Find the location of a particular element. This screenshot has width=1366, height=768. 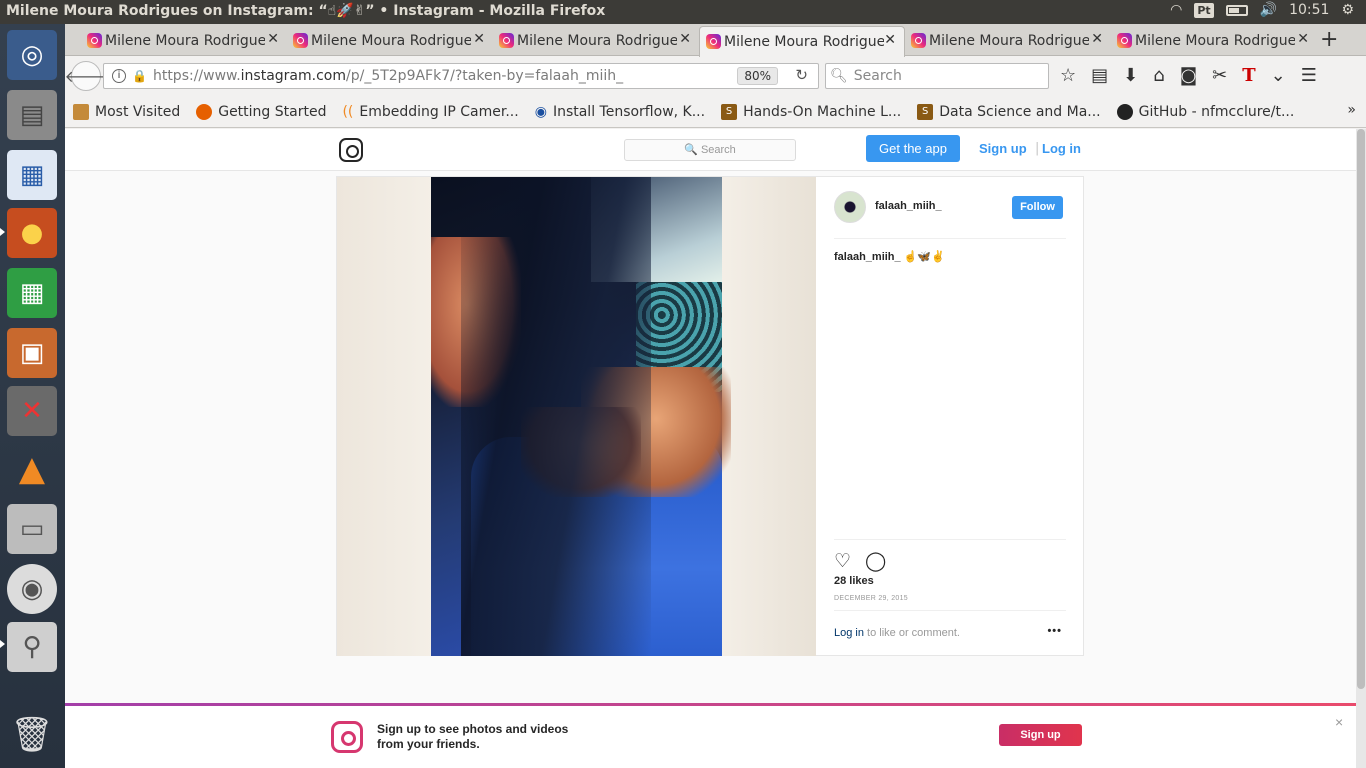

reading-list-icon: ▤ is located at coordinates (1099, 75).